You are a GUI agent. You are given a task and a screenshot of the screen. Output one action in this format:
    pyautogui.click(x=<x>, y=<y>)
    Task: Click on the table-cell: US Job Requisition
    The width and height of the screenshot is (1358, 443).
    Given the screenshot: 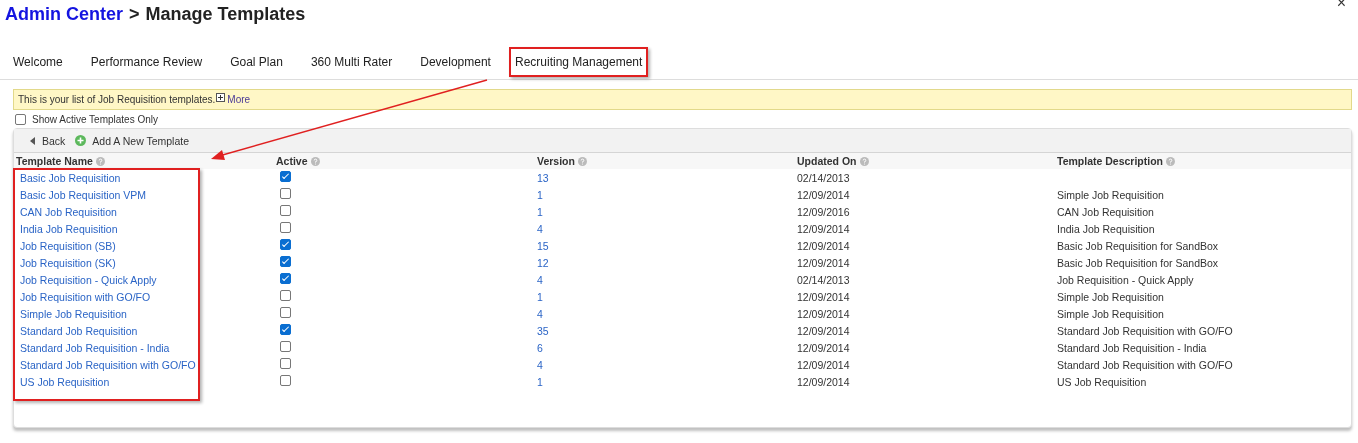 What is the action you would take?
    pyautogui.click(x=1102, y=381)
    